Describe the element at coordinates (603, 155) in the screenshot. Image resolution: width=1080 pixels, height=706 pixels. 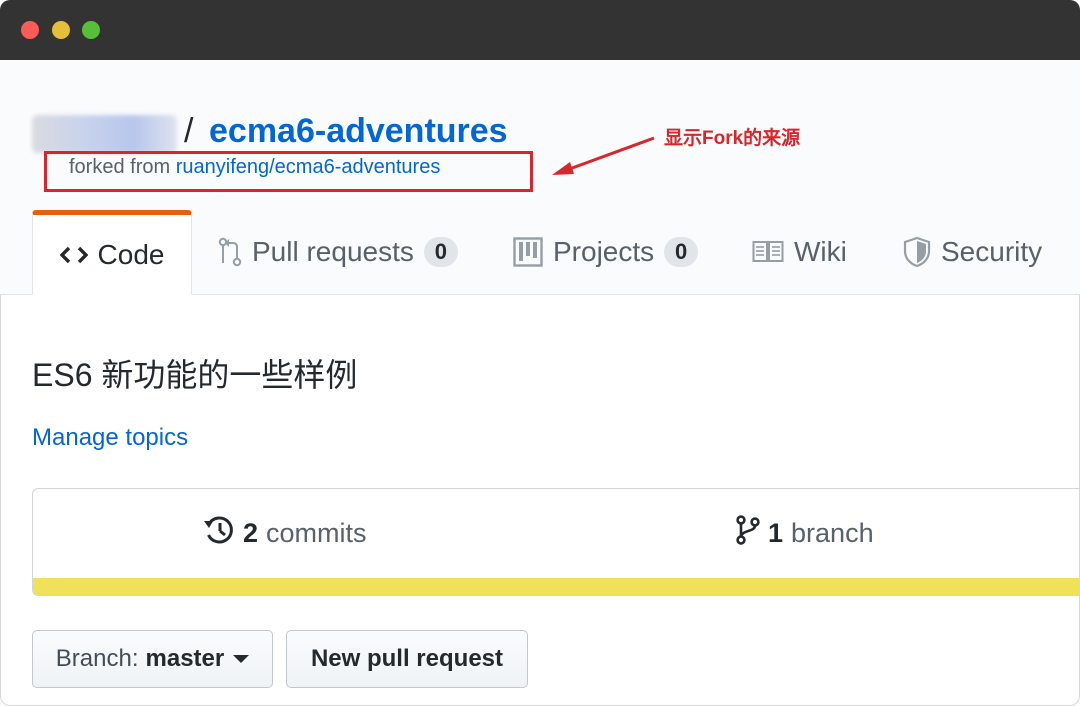
I see `annotation-arrow-icon` at that location.